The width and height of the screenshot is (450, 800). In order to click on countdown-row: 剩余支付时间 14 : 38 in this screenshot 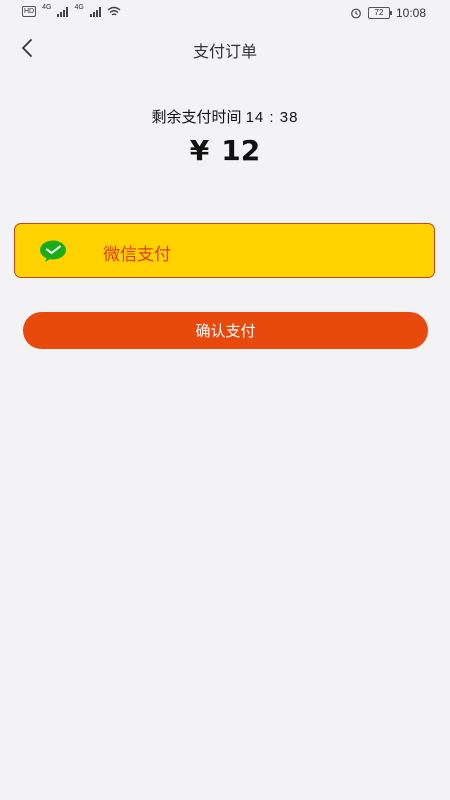, I will do `click(225, 116)`.